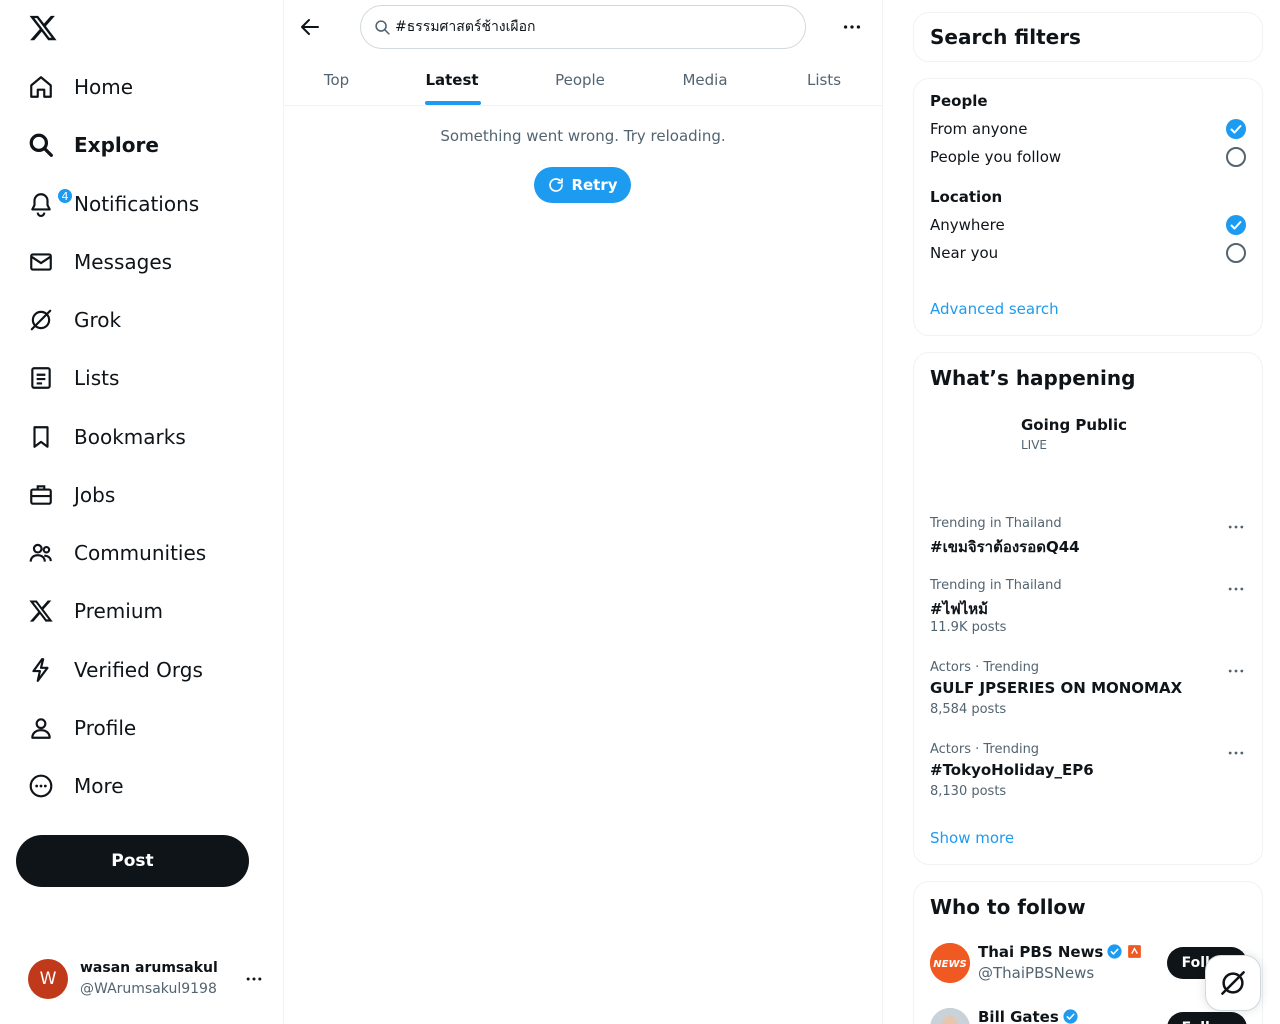 The image size is (1280, 1024). Describe the element at coordinates (453, 103) in the screenshot. I see `active-tab-indicator` at that location.